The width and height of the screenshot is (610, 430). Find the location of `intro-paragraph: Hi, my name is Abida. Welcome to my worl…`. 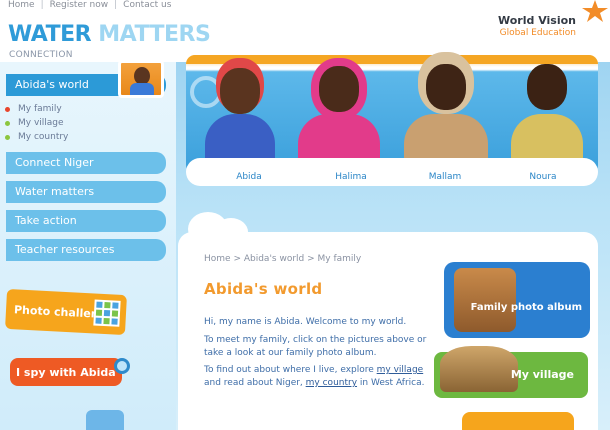

intro-paragraph: Hi, my name is Abida. Welcome to my worl… is located at coordinates (305, 322).